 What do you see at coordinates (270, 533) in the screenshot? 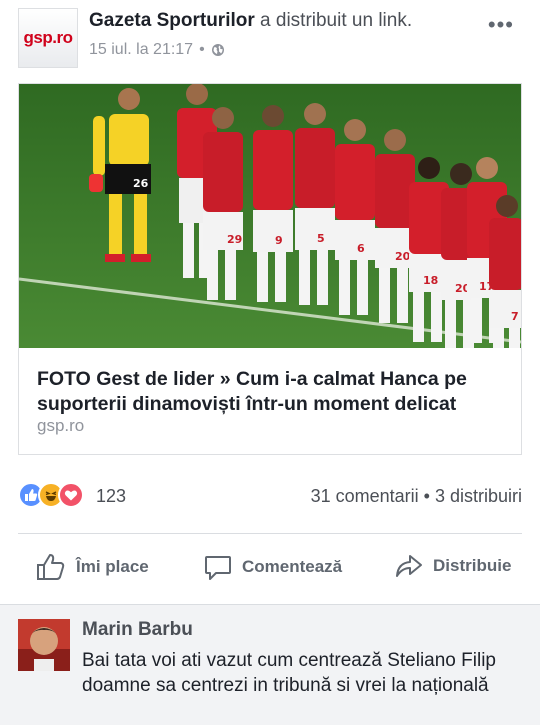
I see `divider` at bounding box center [270, 533].